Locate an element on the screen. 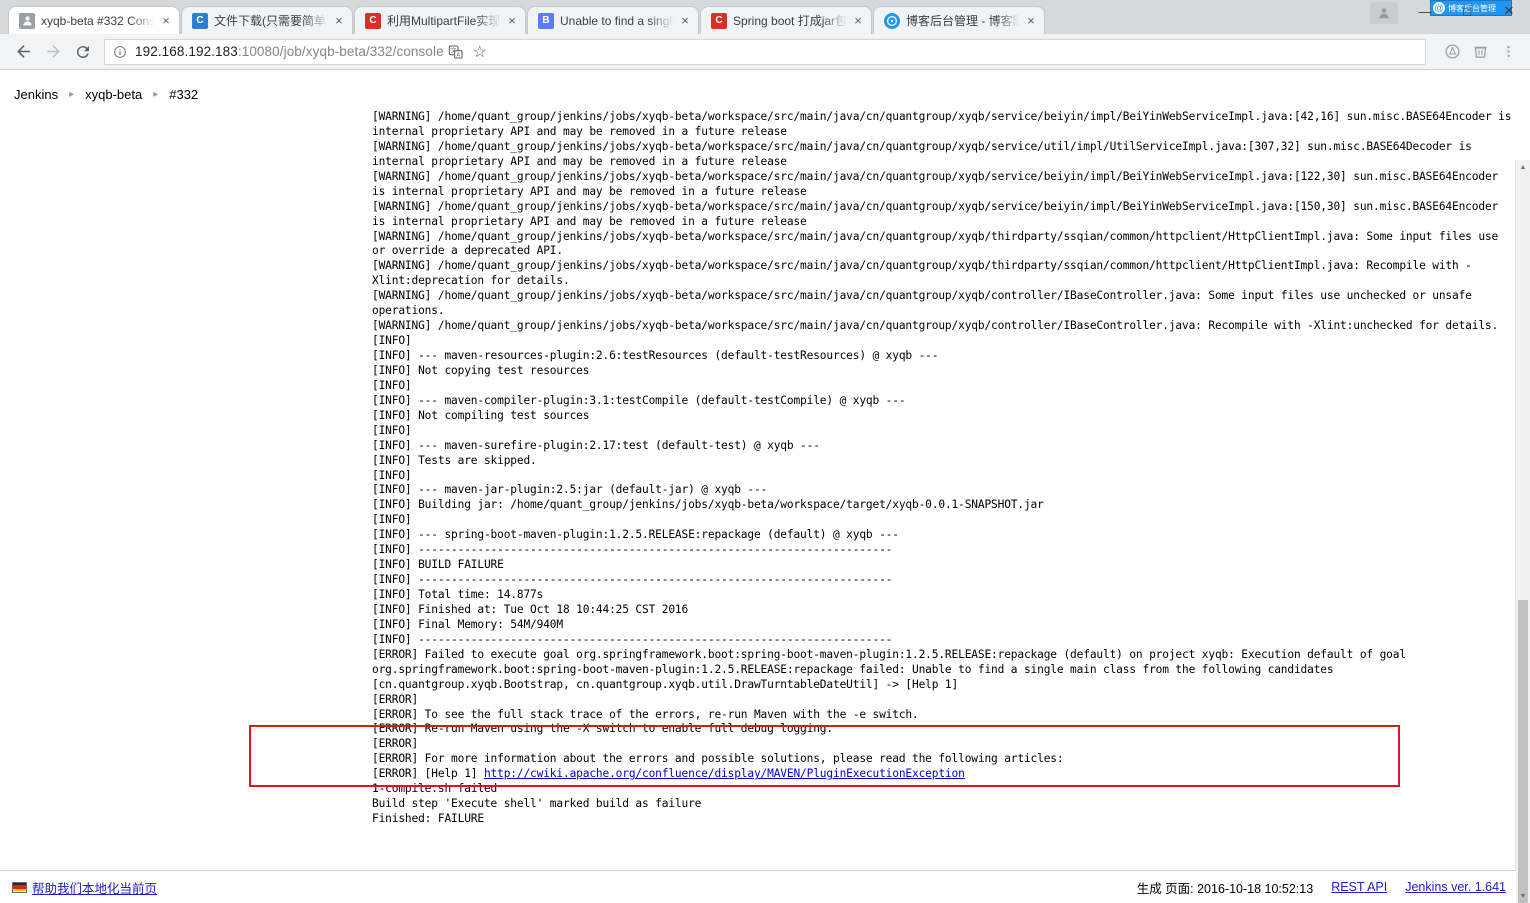 Image resolution: width=1530 pixels, height=903 pixels. page-info-icon is located at coordinates (120, 52).